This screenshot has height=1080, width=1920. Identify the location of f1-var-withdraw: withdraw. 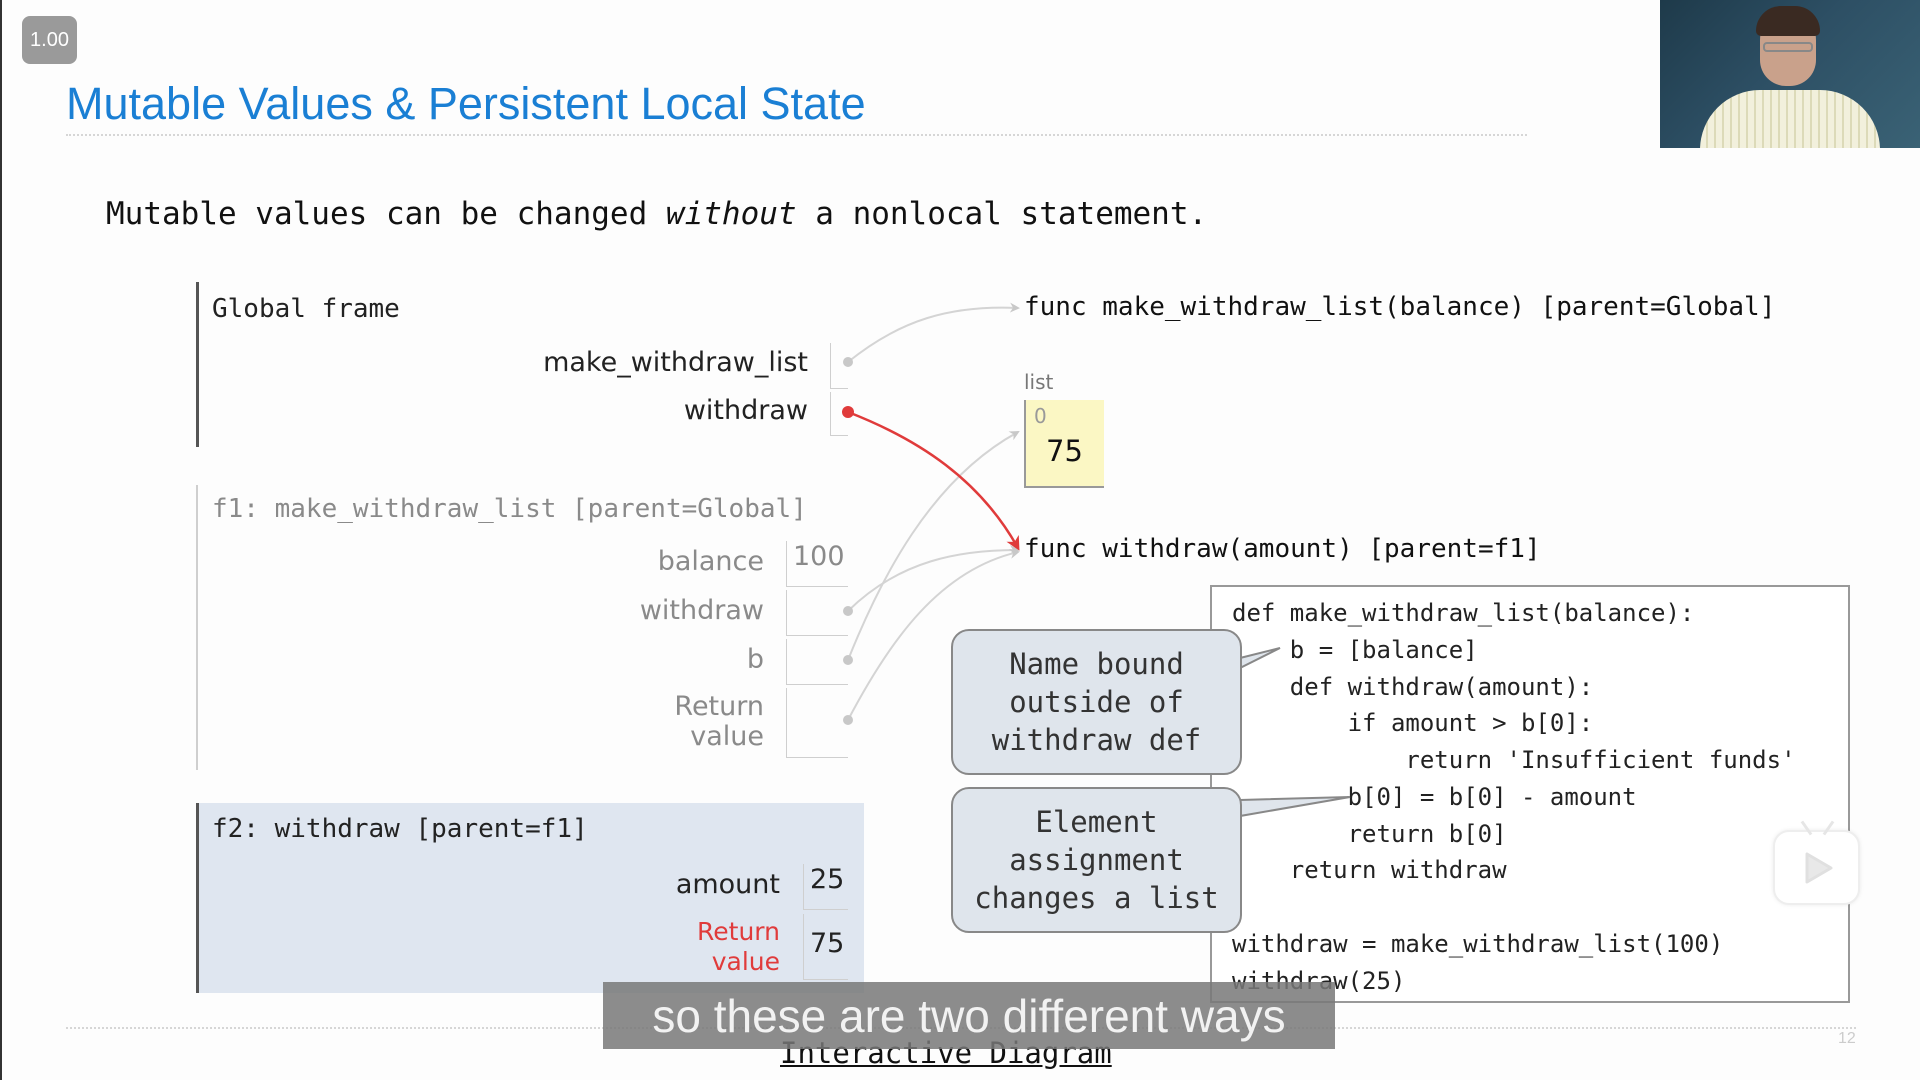
(701, 610).